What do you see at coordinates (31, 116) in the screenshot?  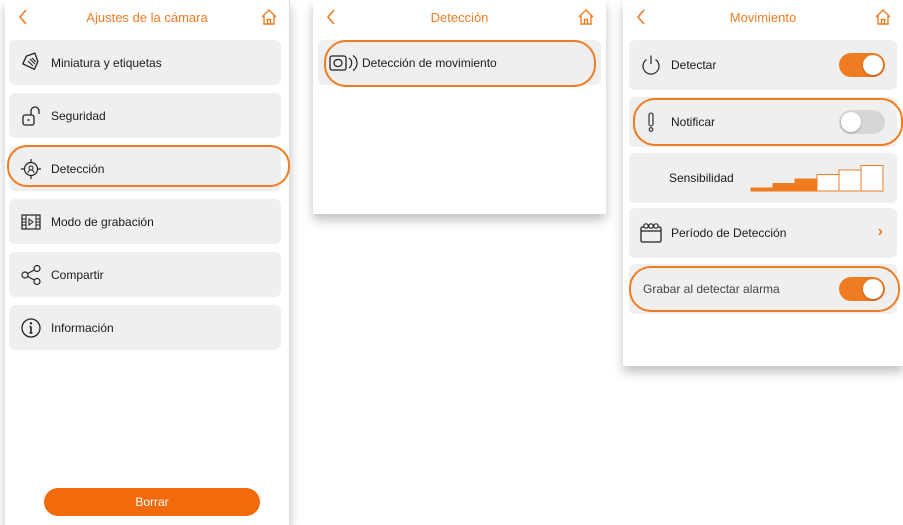 I see `unlock-icon` at bounding box center [31, 116].